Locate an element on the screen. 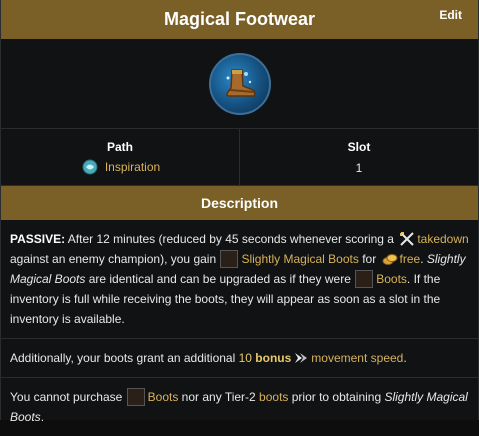  ms-value: 10 is located at coordinates (245, 358).